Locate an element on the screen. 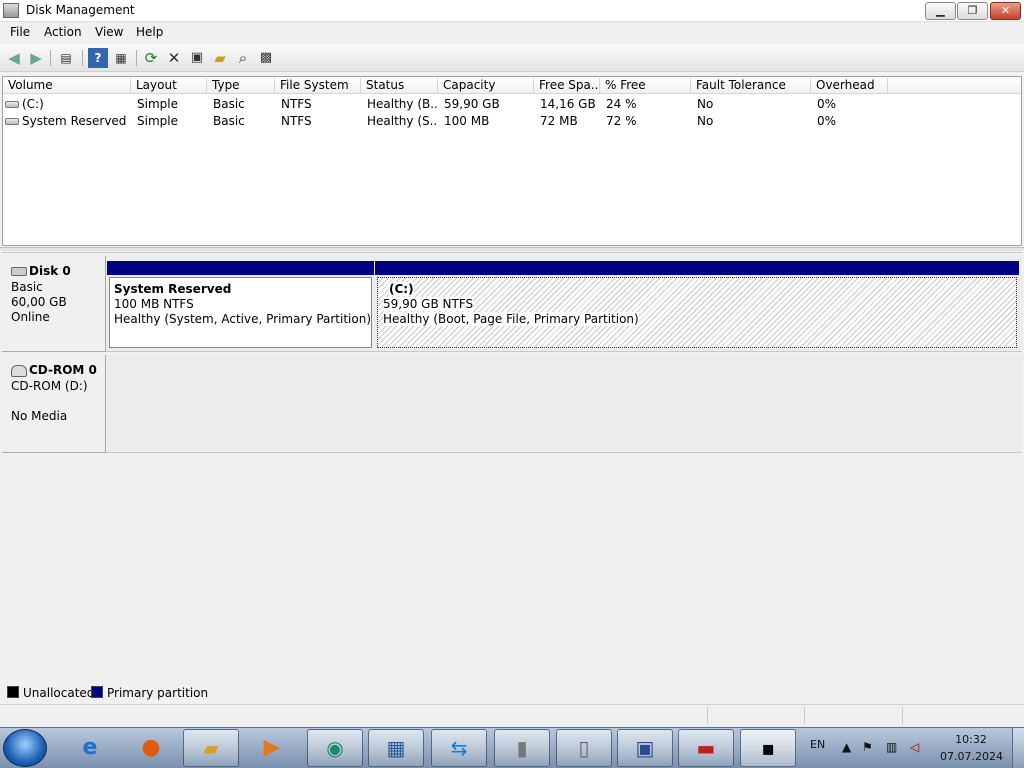 This screenshot has height=768, width=1024. close-button: ✕ is located at coordinates (1005, 11).